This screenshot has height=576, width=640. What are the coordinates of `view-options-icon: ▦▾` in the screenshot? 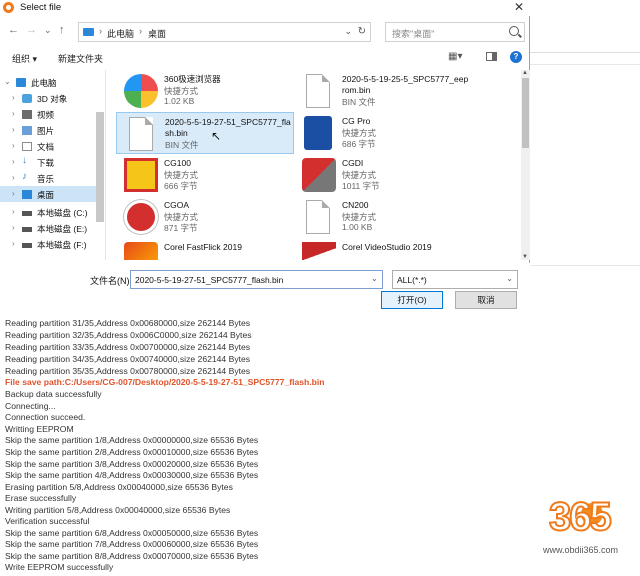 It's located at (455, 56).